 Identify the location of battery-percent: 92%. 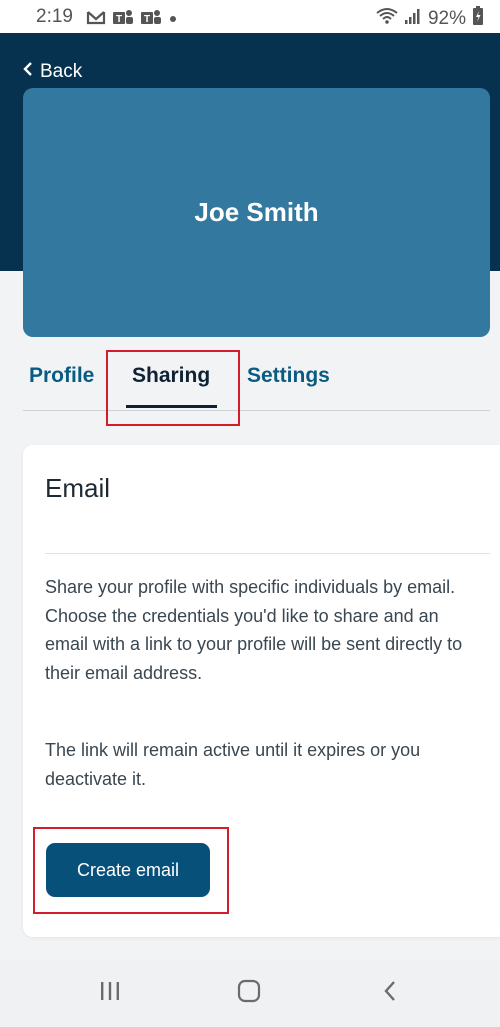
(446, 18).